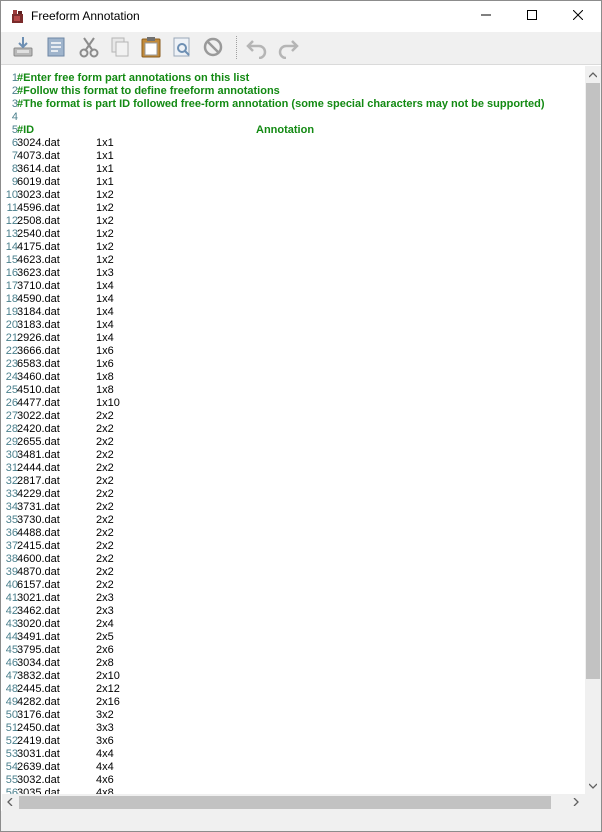 Image resolution: width=602 pixels, height=832 pixels. What do you see at coordinates (294, 468) in the screenshot?
I see `annotation-row: 31 2444.dat 2x2` at bounding box center [294, 468].